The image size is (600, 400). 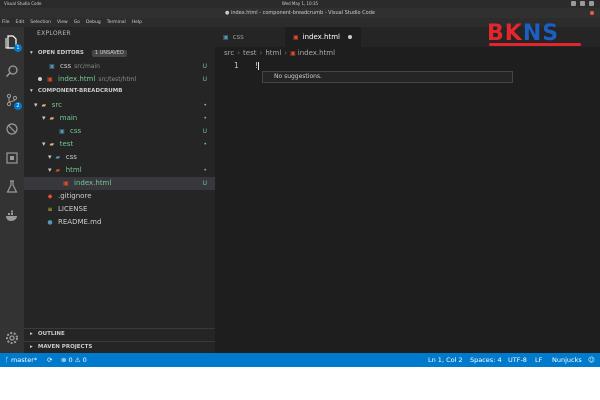 I want to click on open-editors-header: ▾ OPEN EDITORS 1 UNSAVED, so click(x=119, y=53).